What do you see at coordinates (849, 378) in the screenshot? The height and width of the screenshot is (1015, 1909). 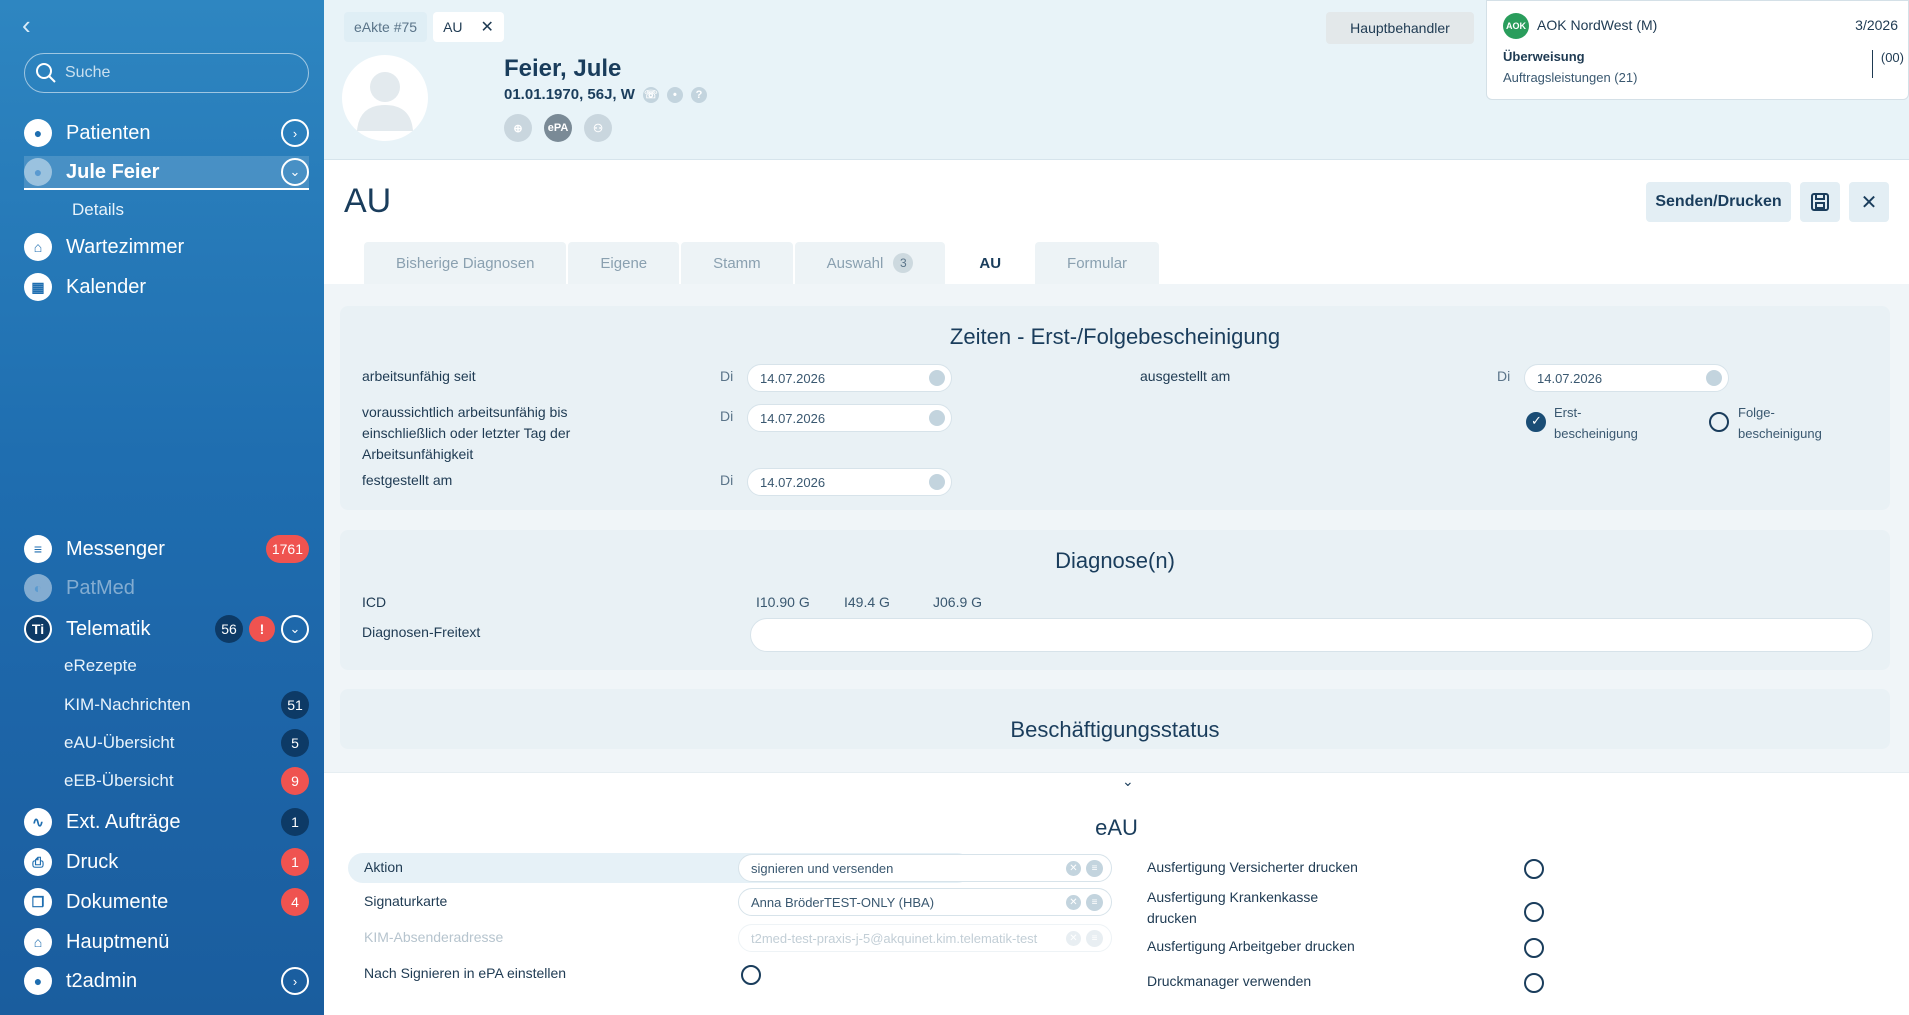 I see `au-seit-date-field: 14.07.2026` at bounding box center [849, 378].